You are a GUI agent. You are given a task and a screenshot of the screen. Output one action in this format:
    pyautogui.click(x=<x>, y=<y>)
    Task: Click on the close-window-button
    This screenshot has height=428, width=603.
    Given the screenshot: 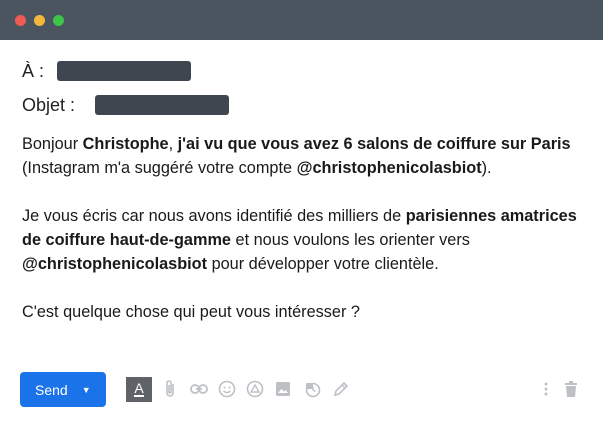 What is the action you would take?
    pyautogui.click(x=20, y=20)
    